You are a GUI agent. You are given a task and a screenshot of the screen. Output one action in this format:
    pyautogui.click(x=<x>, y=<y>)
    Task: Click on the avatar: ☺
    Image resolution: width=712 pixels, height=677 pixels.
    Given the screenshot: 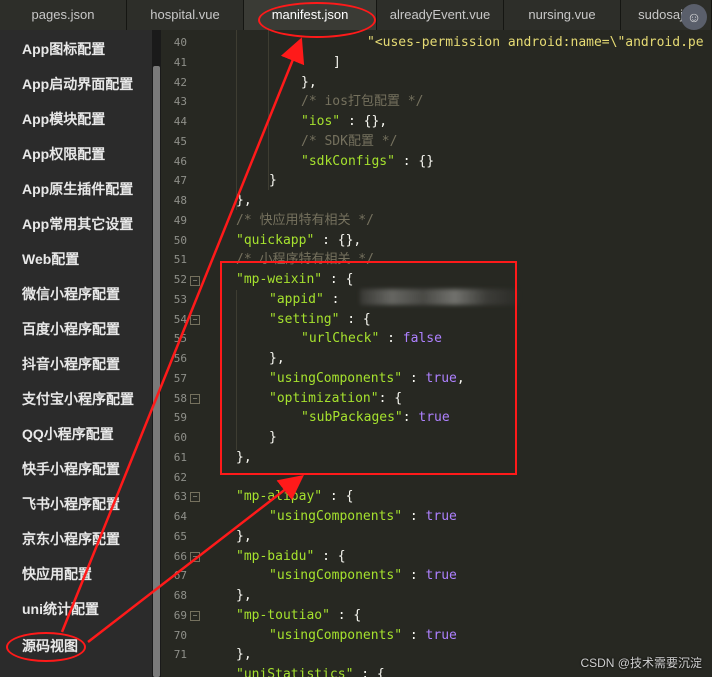 What is the action you would take?
    pyautogui.click(x=694, y=17)
    